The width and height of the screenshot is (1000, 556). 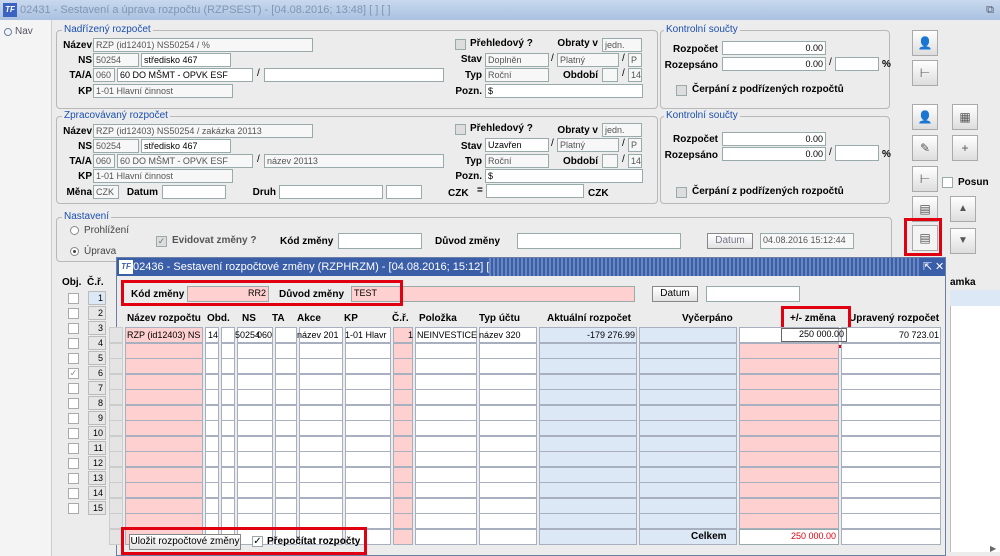 I want to click on calculator-icon: ▦, so click(x=965, y=117).